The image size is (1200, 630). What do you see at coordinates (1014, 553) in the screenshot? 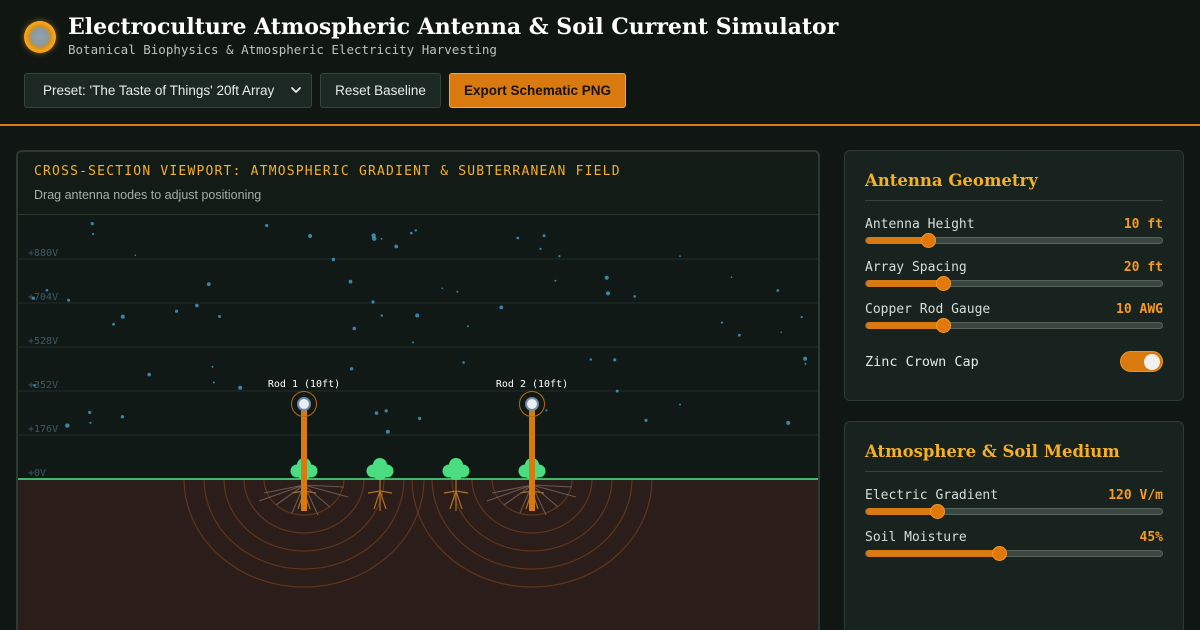
I see `soil-moisture-slider` at bounding box center [1014, 553].